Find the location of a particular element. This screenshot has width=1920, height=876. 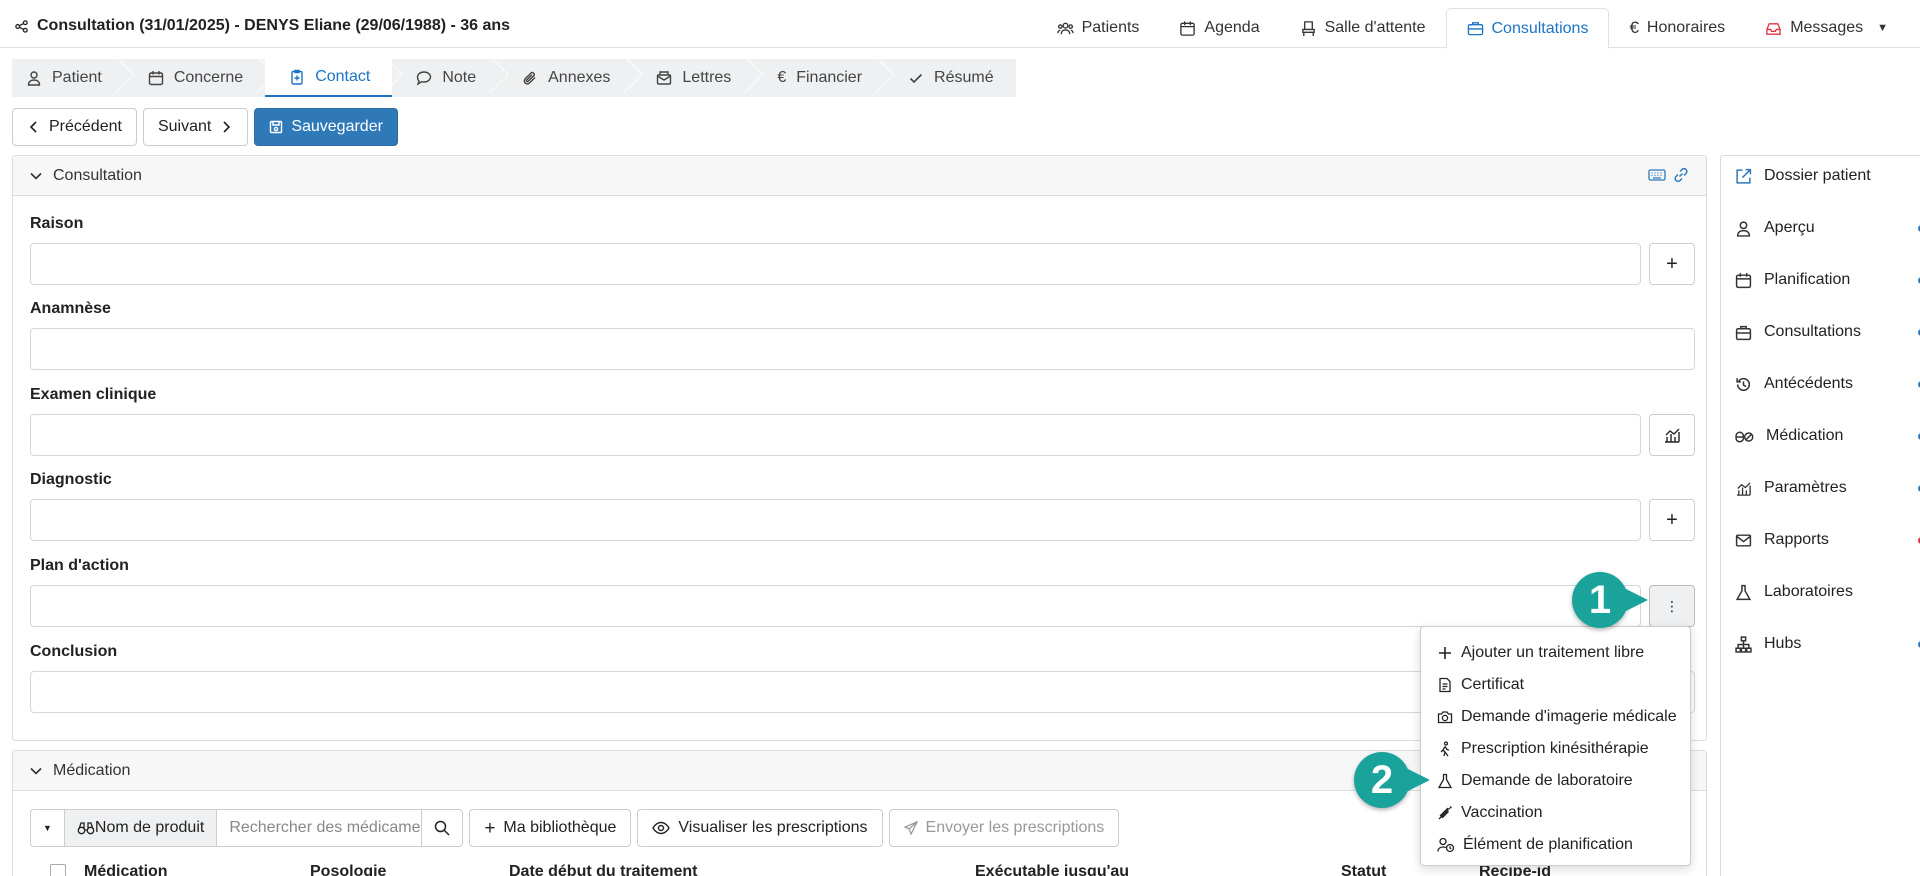

raison-add-button: + is located at coordinates (1672, 264).